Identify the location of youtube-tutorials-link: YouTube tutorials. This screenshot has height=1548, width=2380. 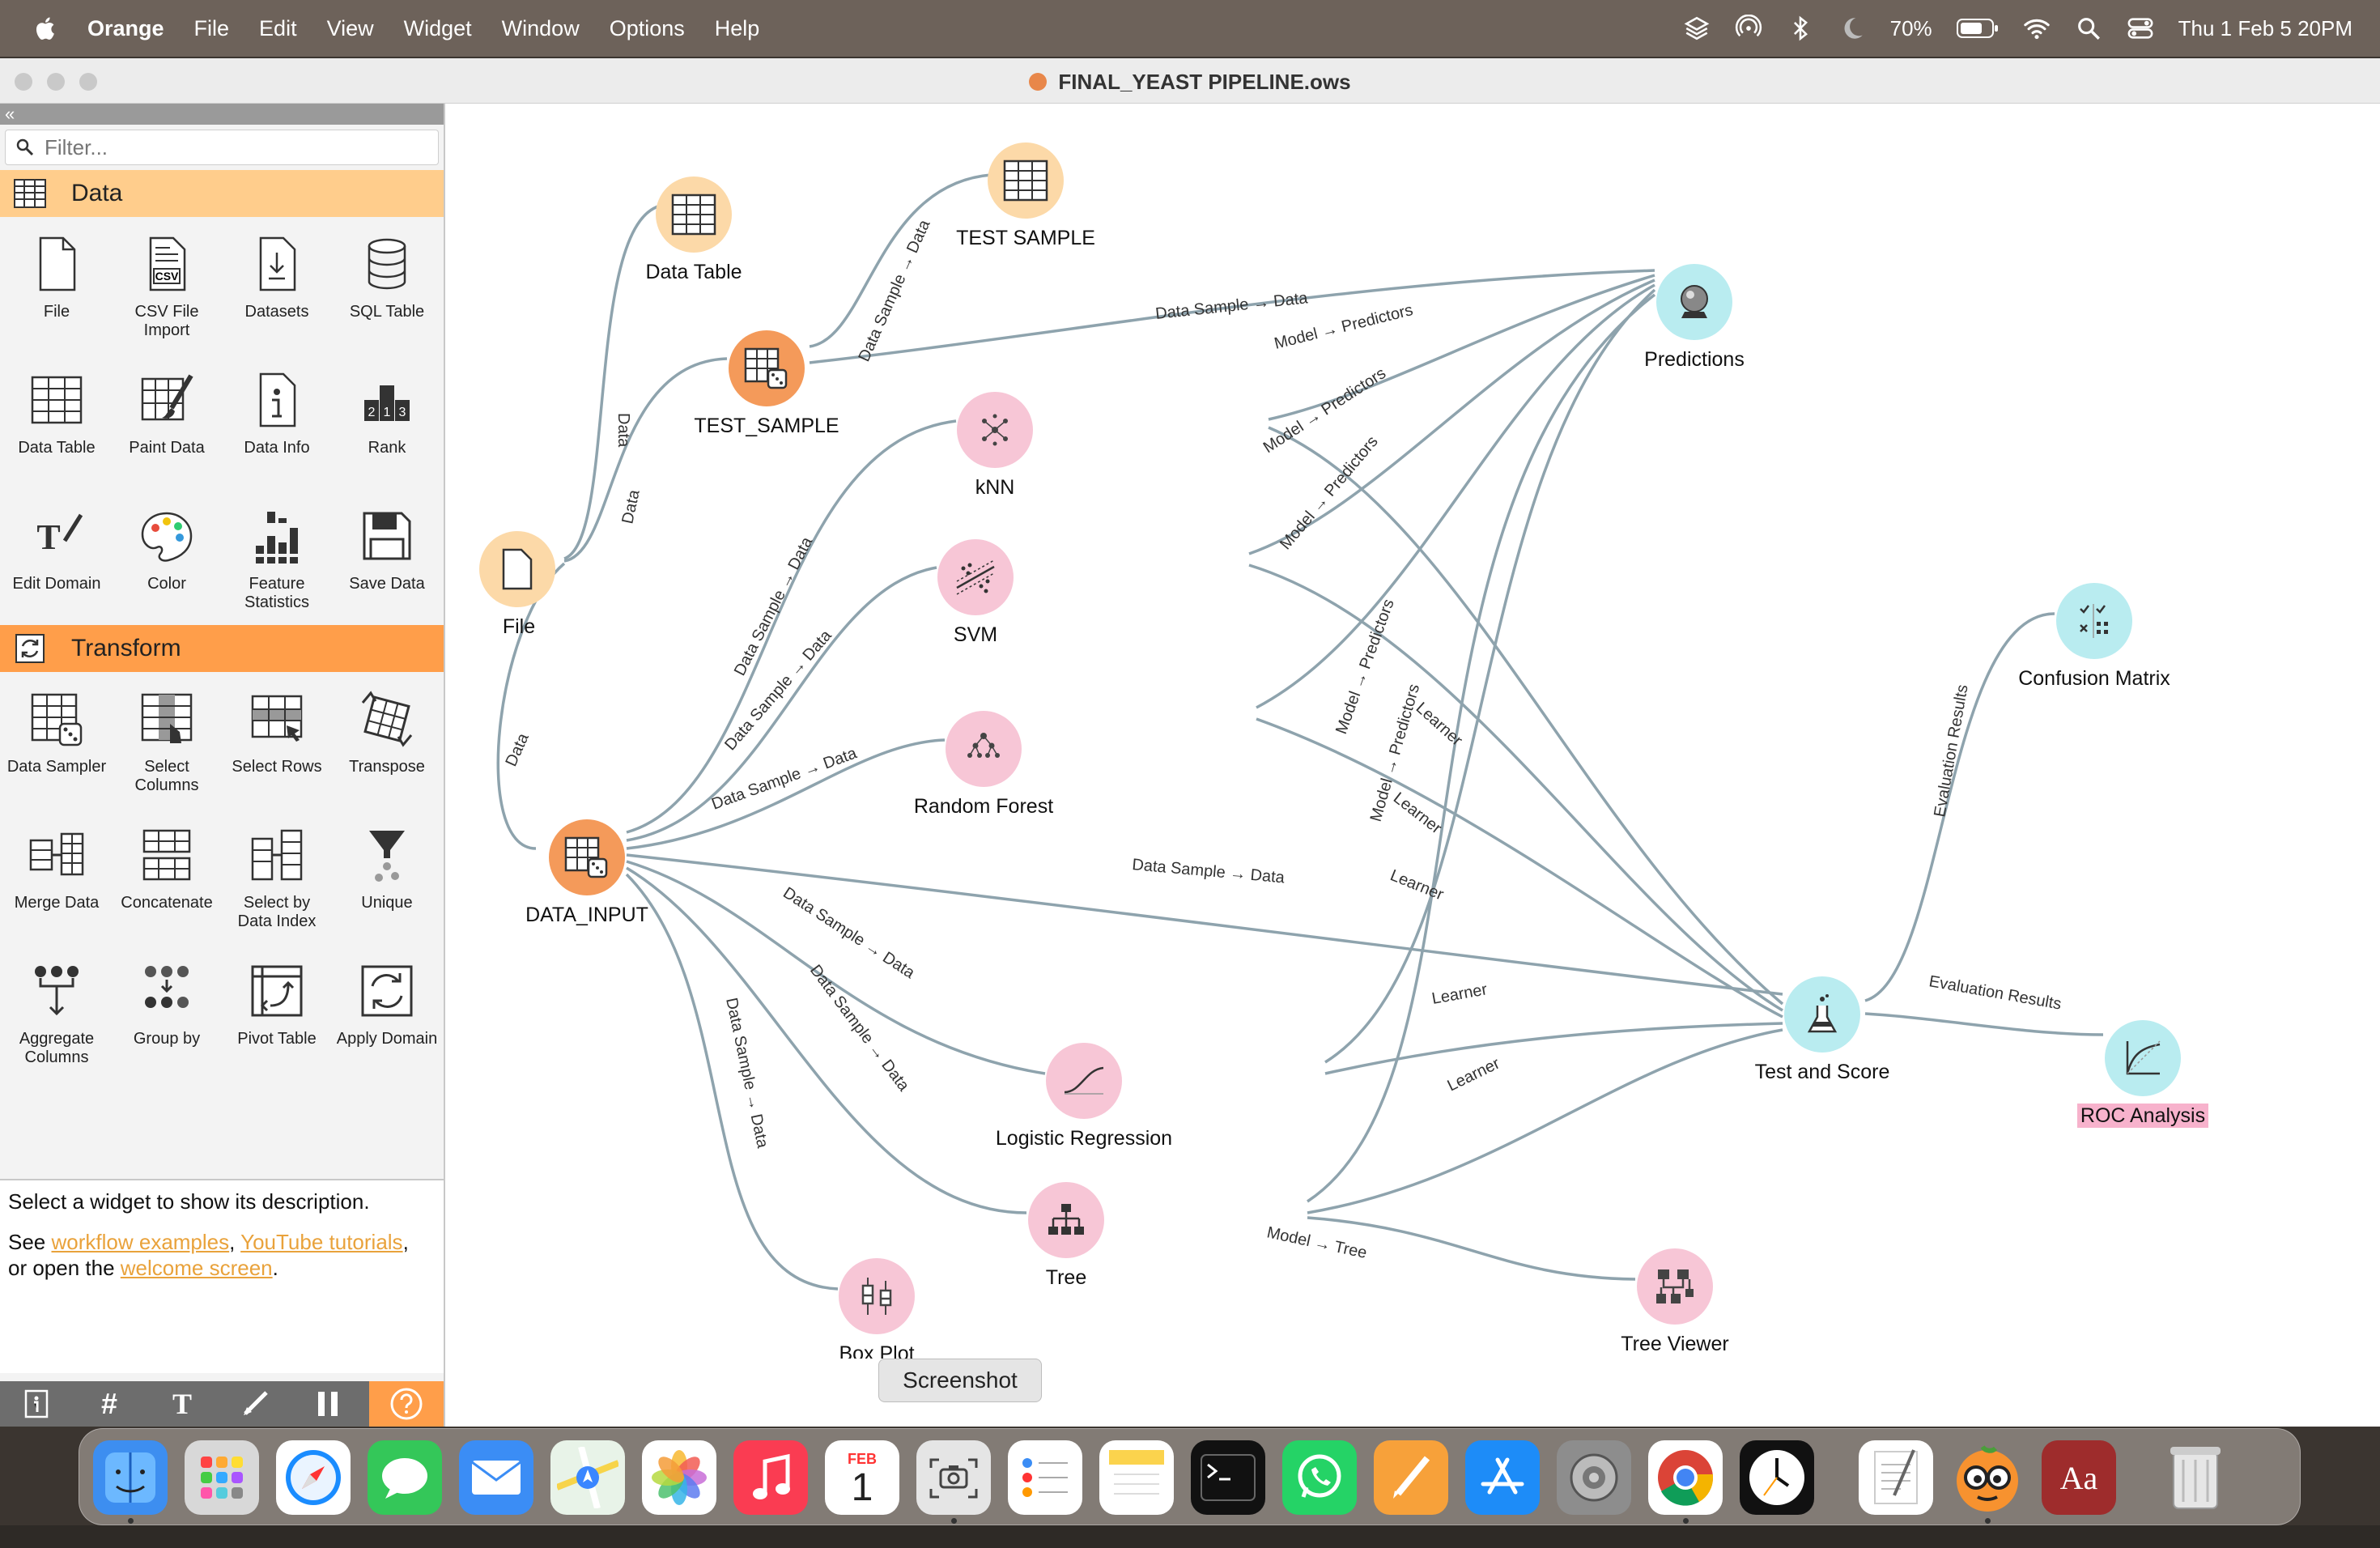
(321, 1242).